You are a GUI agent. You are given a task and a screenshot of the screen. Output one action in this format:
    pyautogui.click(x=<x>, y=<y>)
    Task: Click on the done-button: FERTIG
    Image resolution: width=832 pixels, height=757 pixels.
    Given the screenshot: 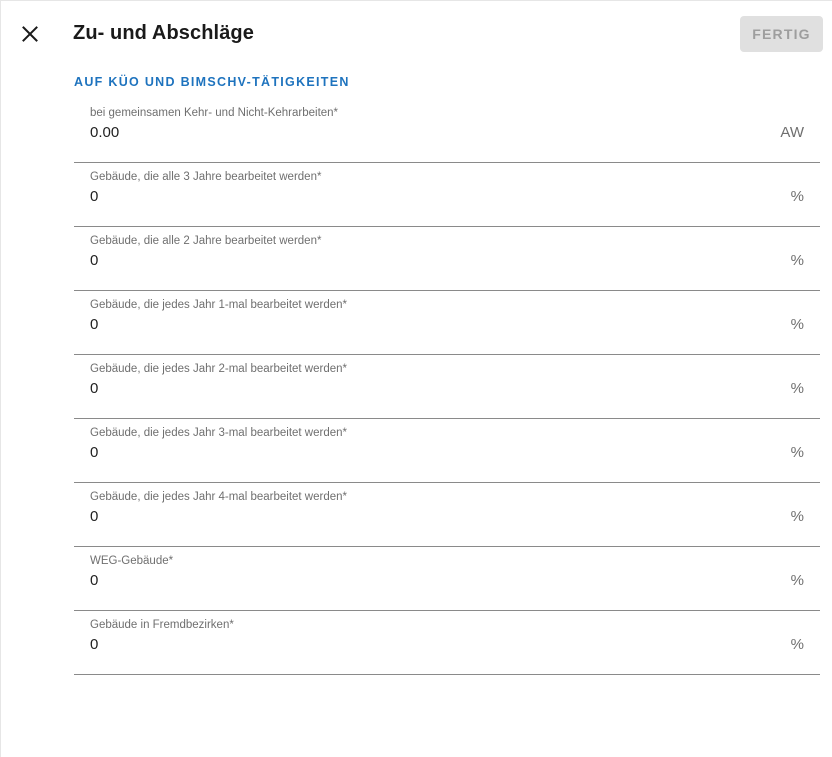 What is the action you would take?
    pyautogui.click(x=781, y=34)
    